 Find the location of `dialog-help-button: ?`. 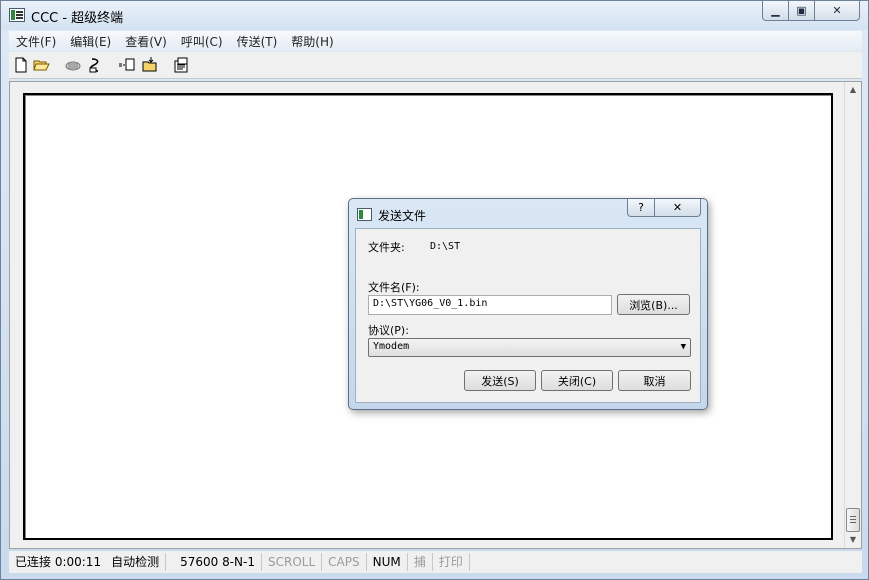

dialog-help-button: ? is located at coordinates (641, 208).